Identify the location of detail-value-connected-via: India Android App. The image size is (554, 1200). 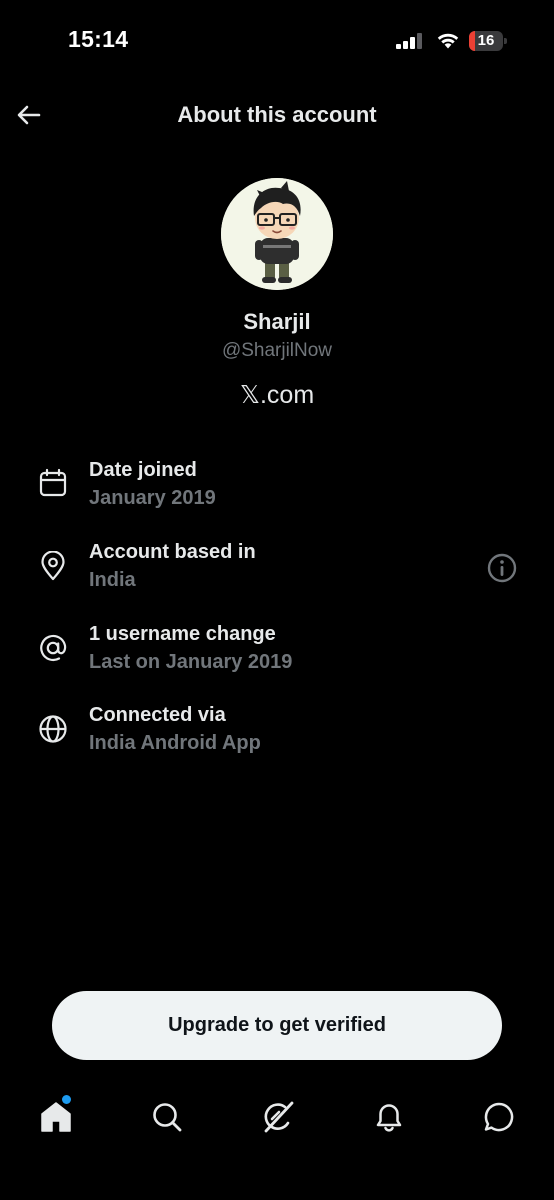
(175, 743).